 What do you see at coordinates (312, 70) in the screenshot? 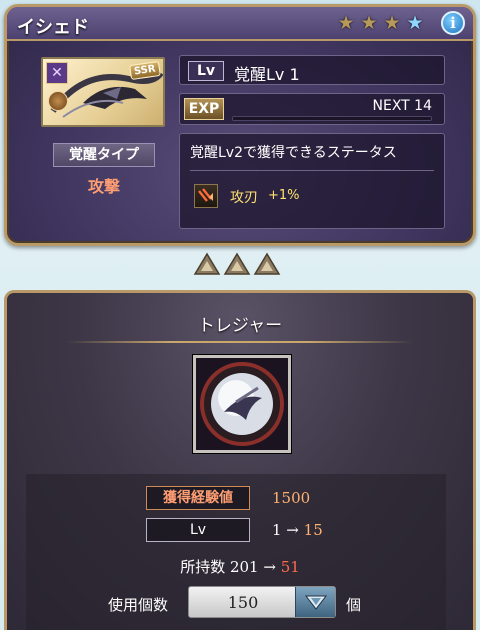
I see `level-panel: Lv 覚醒Lv 1` at bounding box center [312, 70].